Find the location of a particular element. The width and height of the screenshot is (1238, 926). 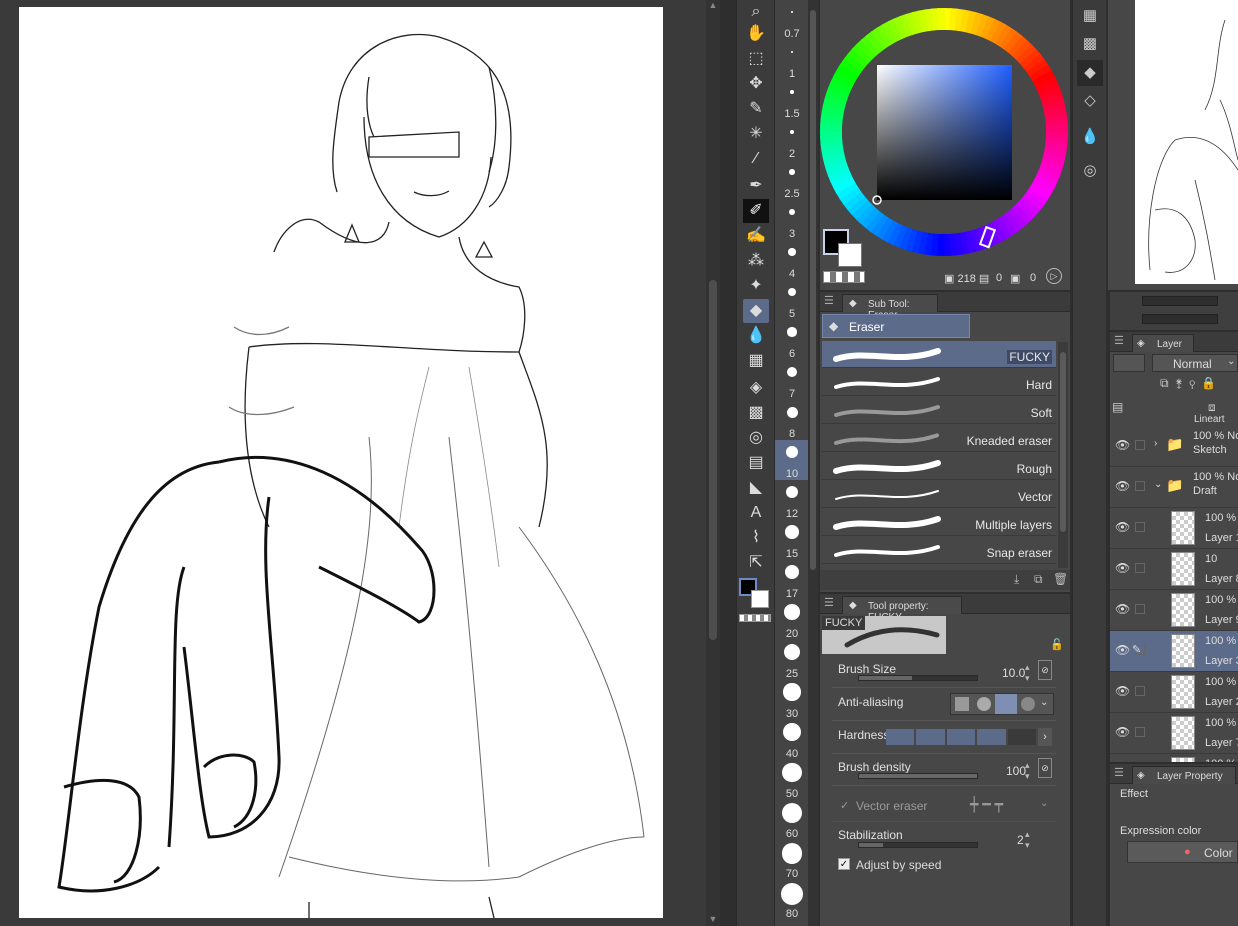

brush-size-item: 8 is located at coordinates (792, 420).